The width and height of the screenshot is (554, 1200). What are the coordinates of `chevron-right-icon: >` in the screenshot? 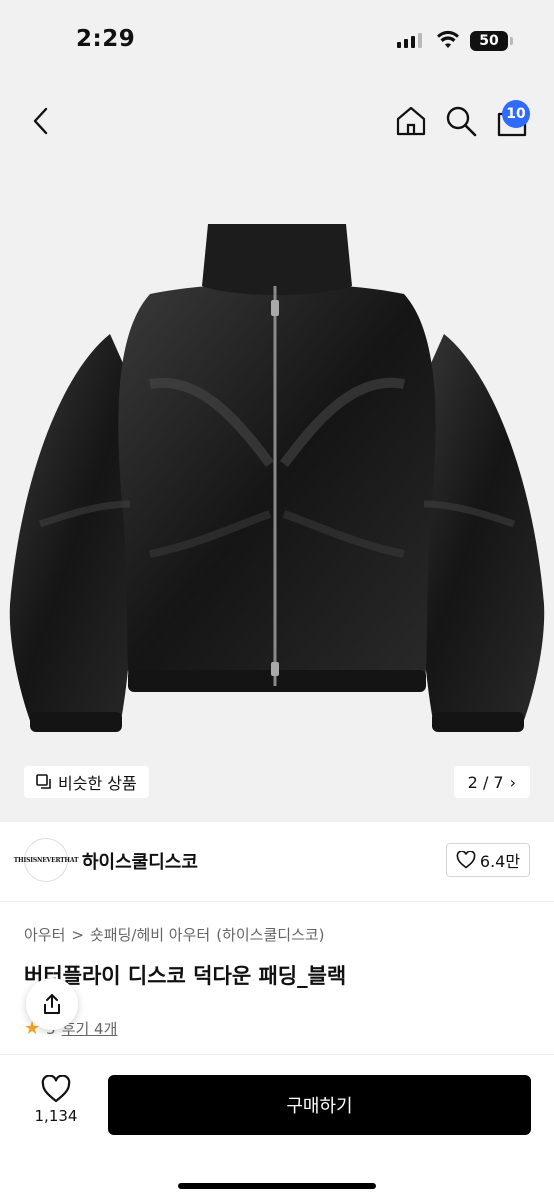 It's located at (77, 934).